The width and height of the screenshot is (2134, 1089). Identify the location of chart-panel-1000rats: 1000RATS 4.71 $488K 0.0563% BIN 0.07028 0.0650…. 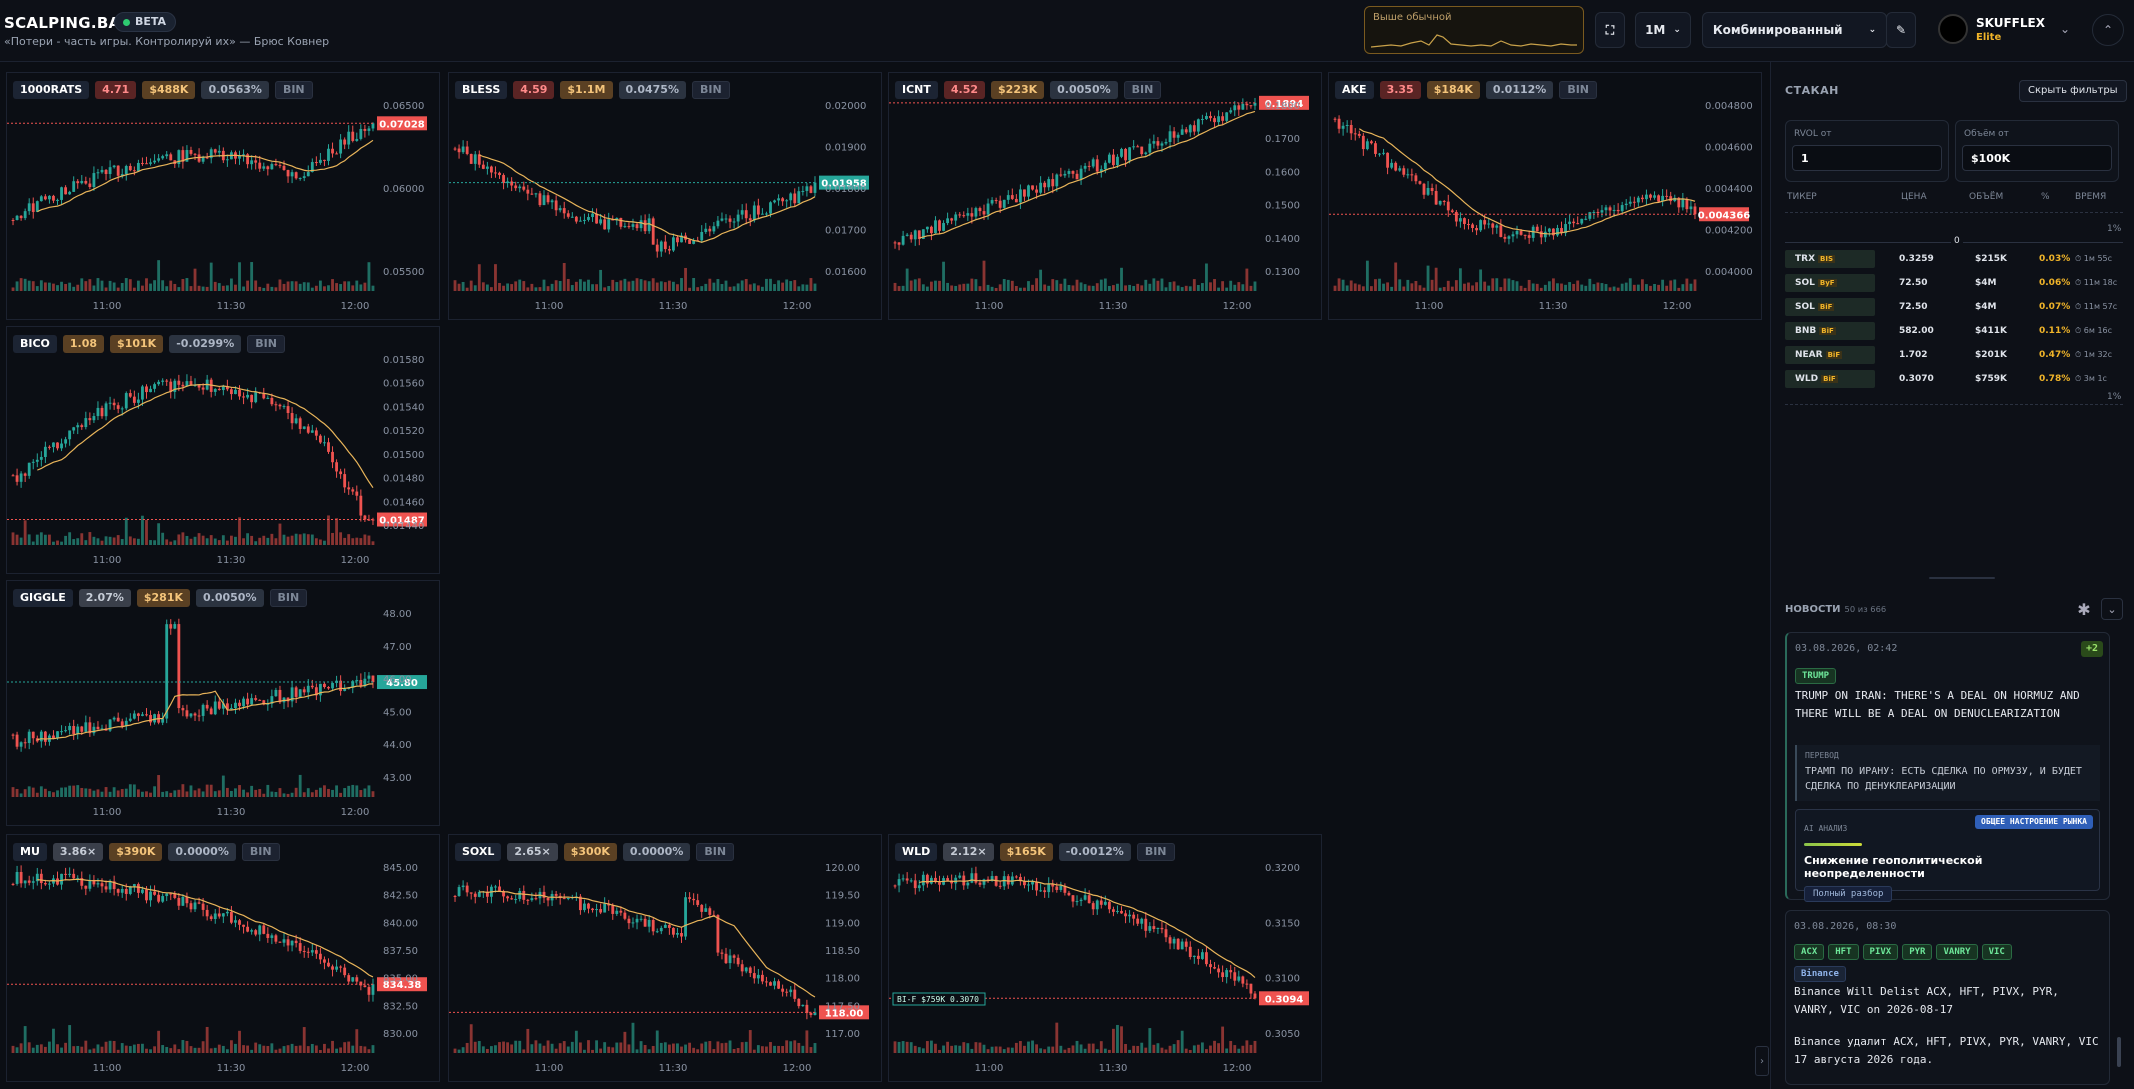
(223, 196).